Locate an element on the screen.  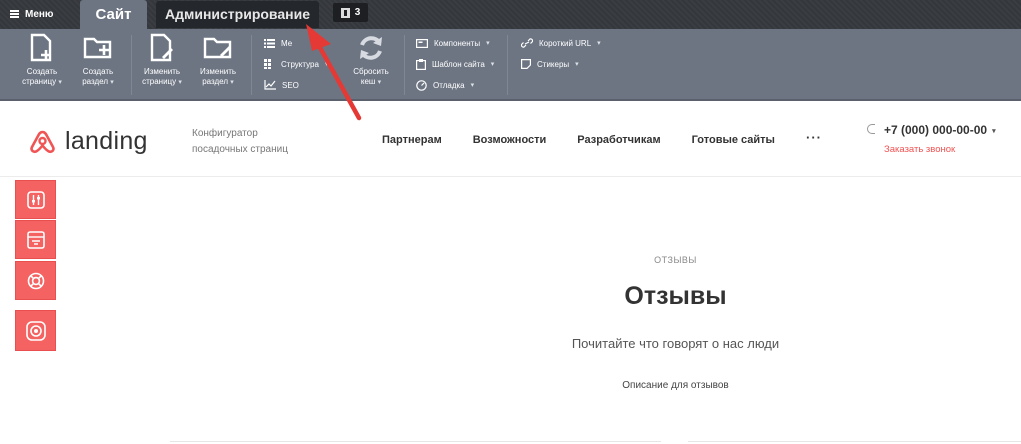
site-template-item: Шаблон сайта ▾ is located at coordinates (455, 64).